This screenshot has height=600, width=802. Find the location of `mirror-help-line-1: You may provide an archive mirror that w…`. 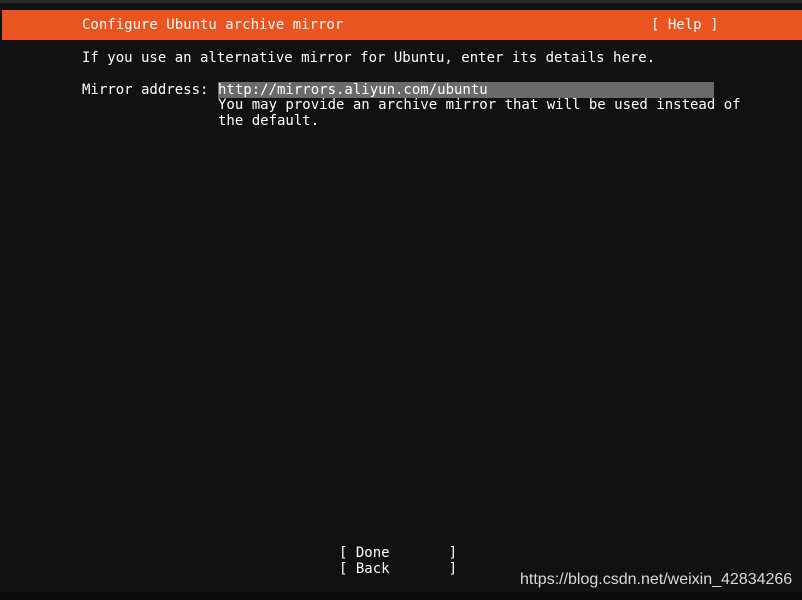

mirror-help-line-1: You may provide an archive mirror that w… is located at coordinates (479, 105).